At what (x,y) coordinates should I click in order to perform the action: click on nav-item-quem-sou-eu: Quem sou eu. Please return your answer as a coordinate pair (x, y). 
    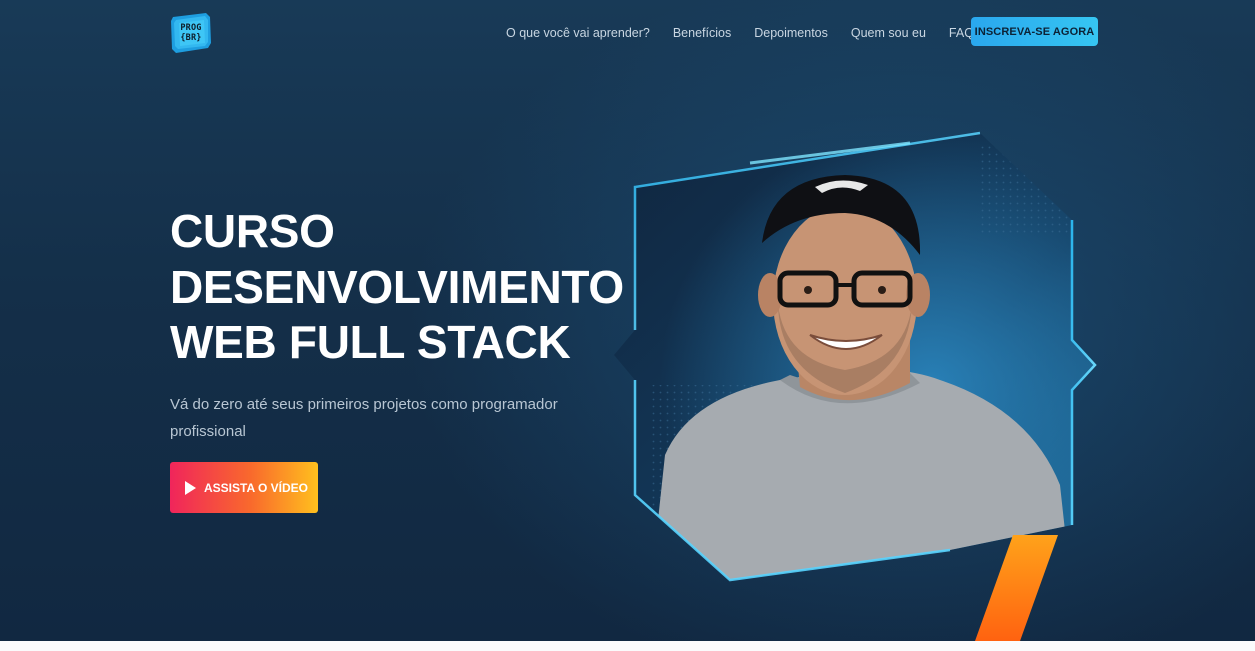
    Looking at the image, I should click on (888, 33).